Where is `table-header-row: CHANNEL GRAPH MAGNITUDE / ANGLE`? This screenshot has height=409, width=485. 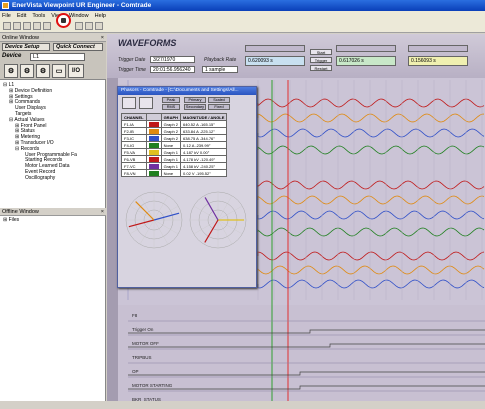 table-header-row: CHANNEL GRAPH MAGNITUDE / ANGLE is located at coordinates (174, 117).